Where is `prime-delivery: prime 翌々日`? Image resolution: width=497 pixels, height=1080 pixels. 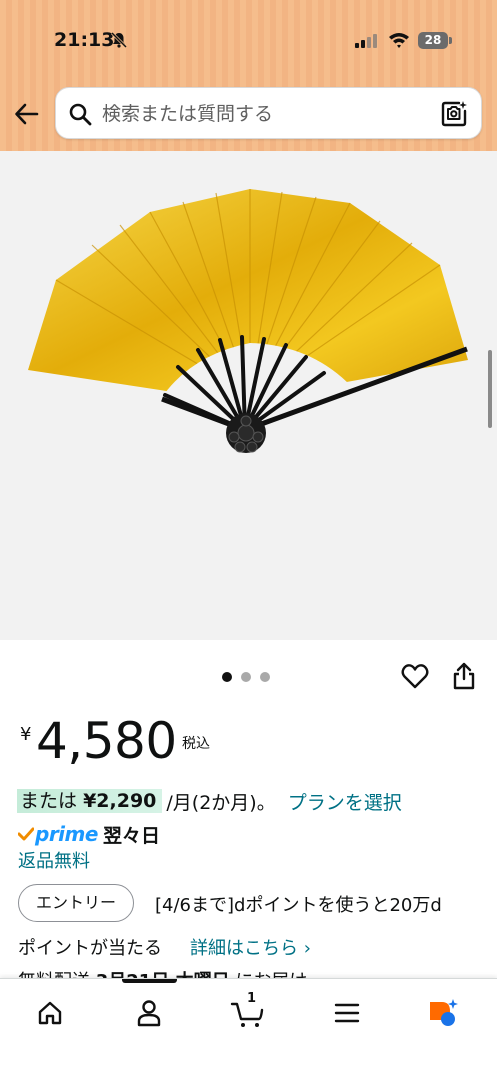 prime-delivery: prime 翌々日 is located at coordinates (89, 834).